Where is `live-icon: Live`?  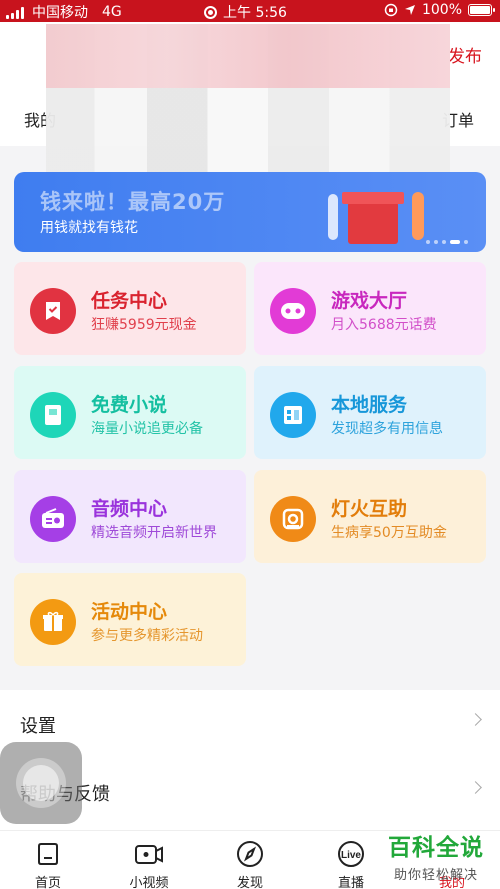
live-icon: Live is located at coordinates (351, 854).